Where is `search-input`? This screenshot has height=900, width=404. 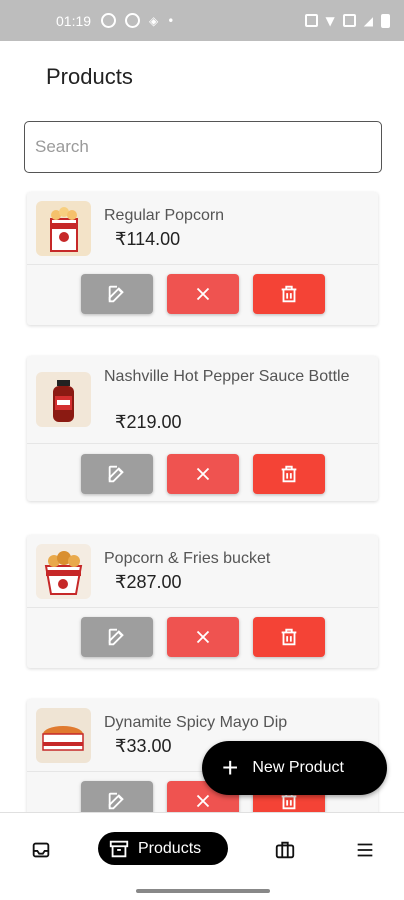
search-input is located at coordinates (203, 147).